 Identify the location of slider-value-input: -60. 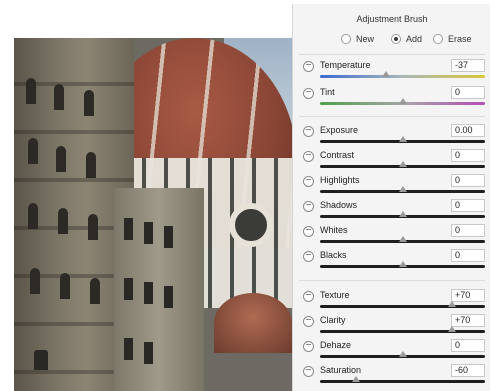
(468, 370).